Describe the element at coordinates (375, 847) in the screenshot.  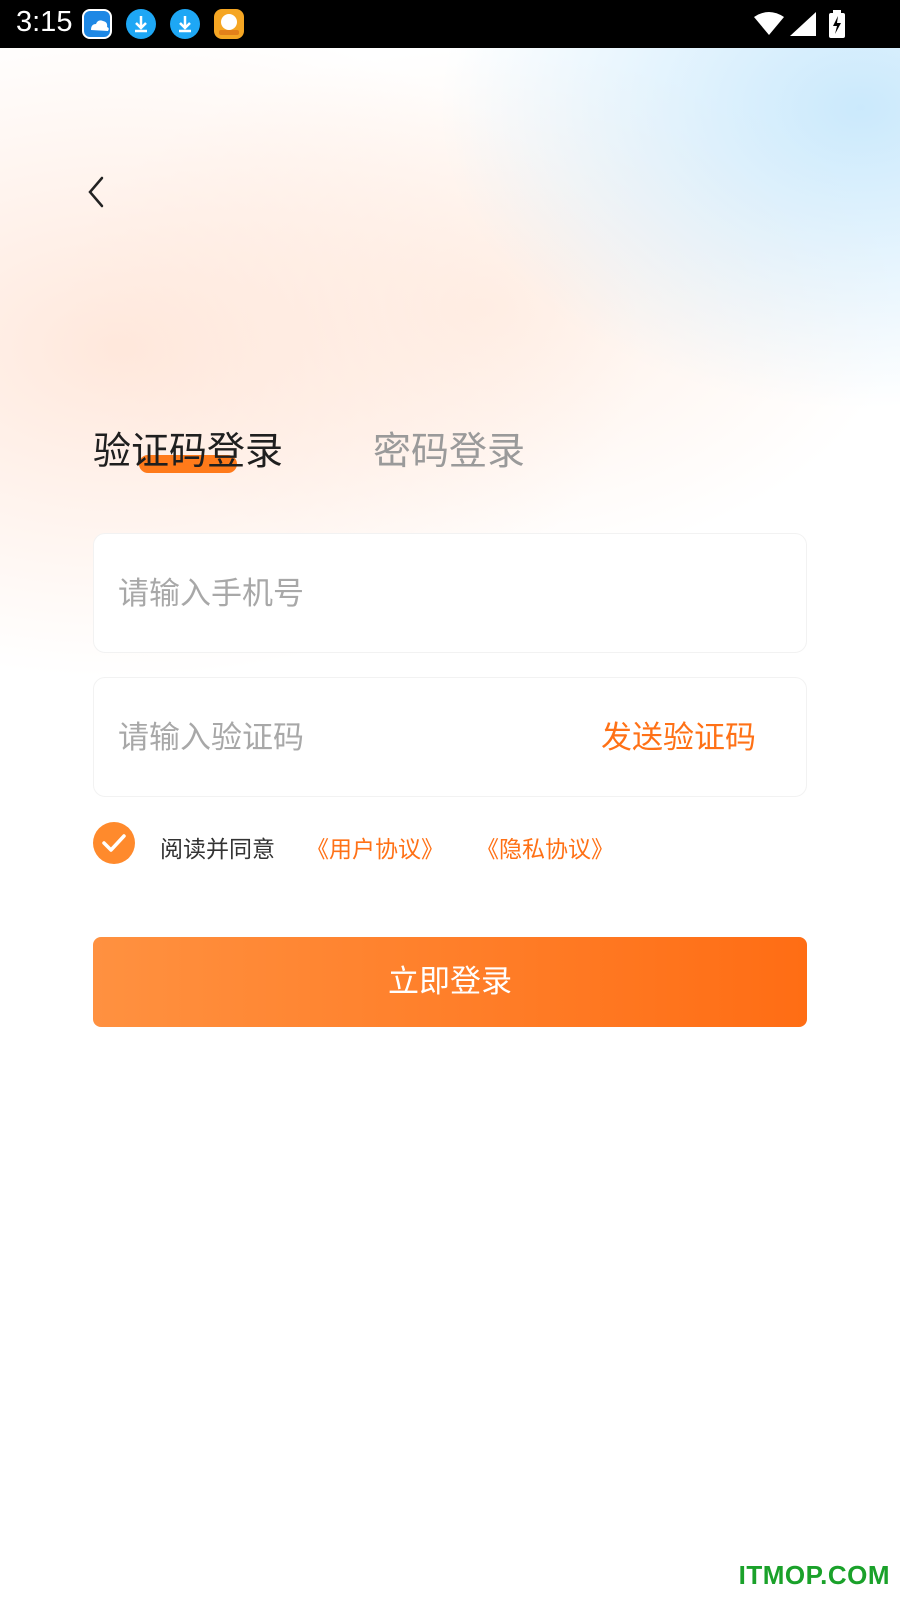
I see `user-agreement-link: 《用户协议》` at that location.